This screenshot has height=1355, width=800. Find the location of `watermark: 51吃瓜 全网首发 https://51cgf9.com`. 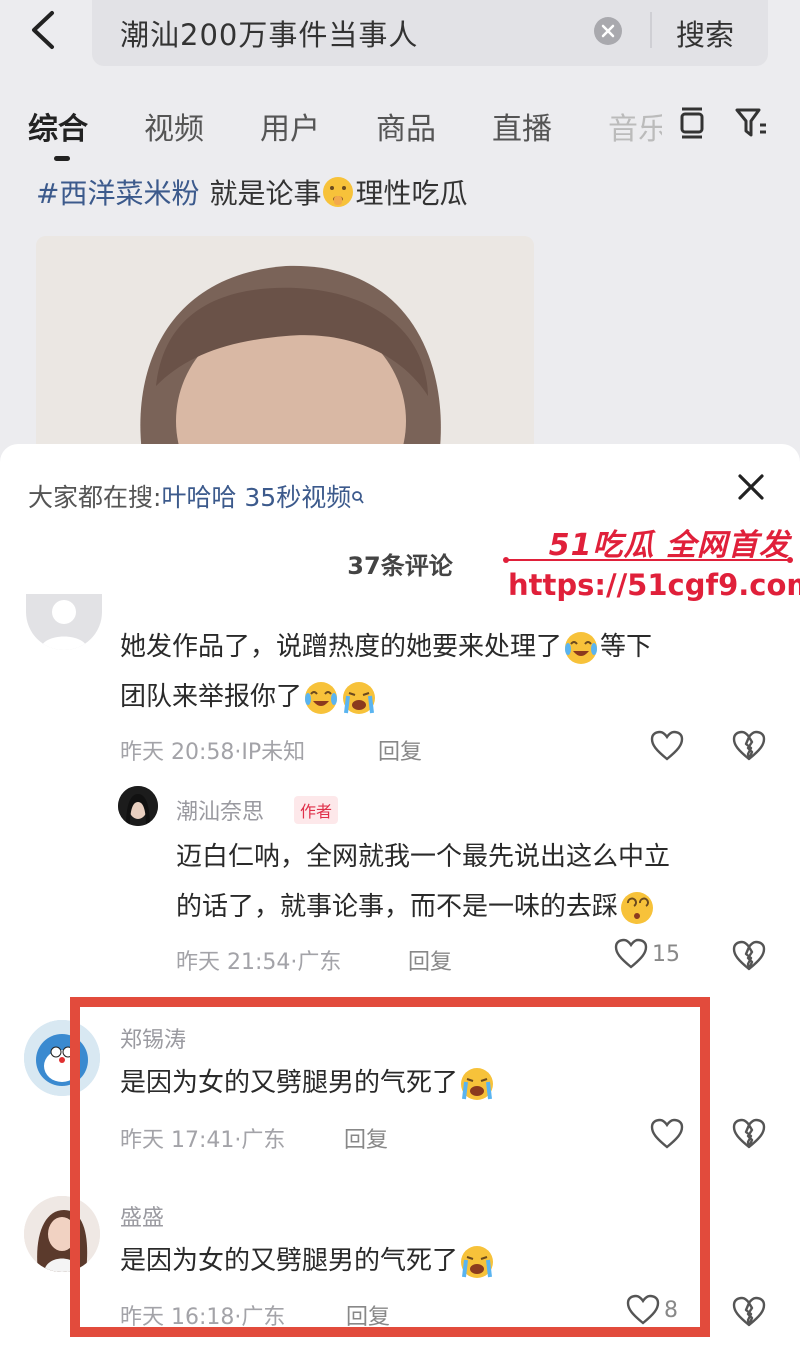

watermark: 51吃瓜 全网首发 https://51cgf9.com is located at coordinates (650, 565).